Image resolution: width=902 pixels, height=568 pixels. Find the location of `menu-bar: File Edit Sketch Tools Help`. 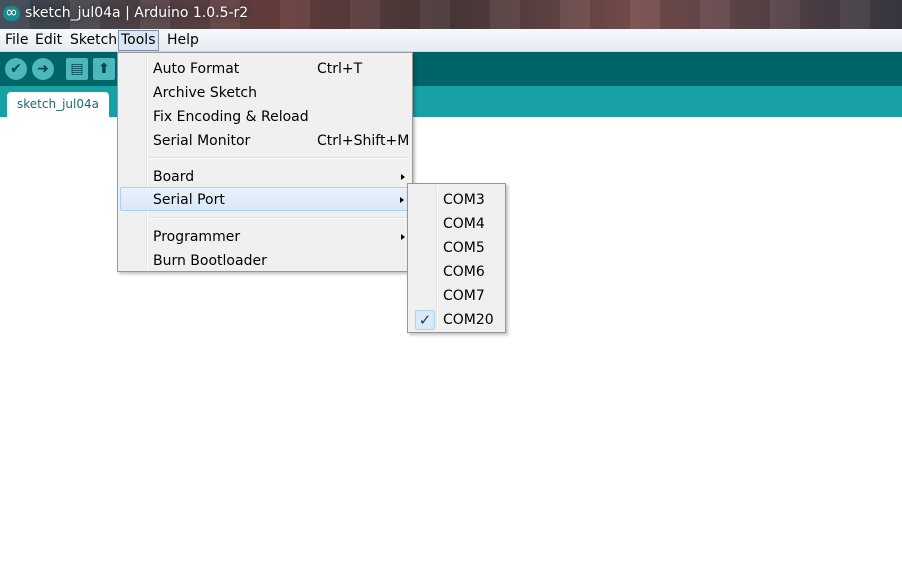

menu-bar: File Edit Sketch Tools Help is located at coordinates (451, 40).